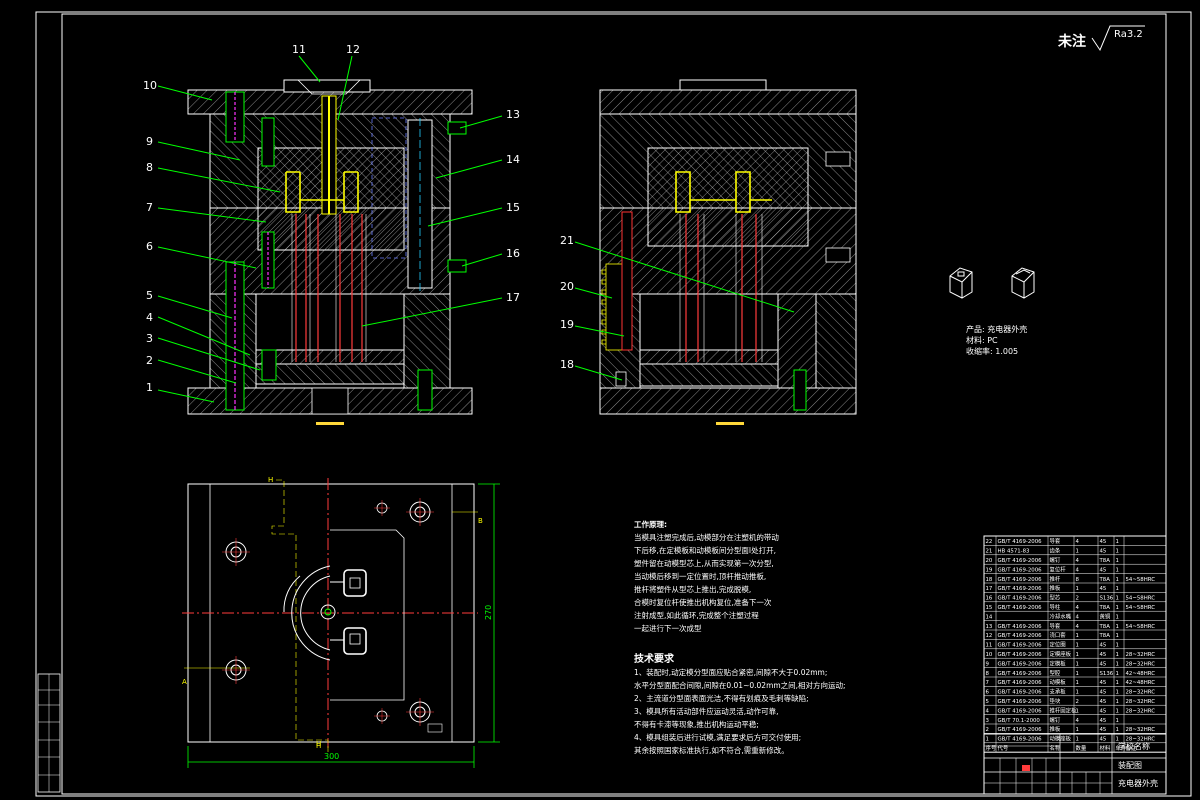  I want to click on bom-row-5-cell-2: 垫块, so click(1055, 701).